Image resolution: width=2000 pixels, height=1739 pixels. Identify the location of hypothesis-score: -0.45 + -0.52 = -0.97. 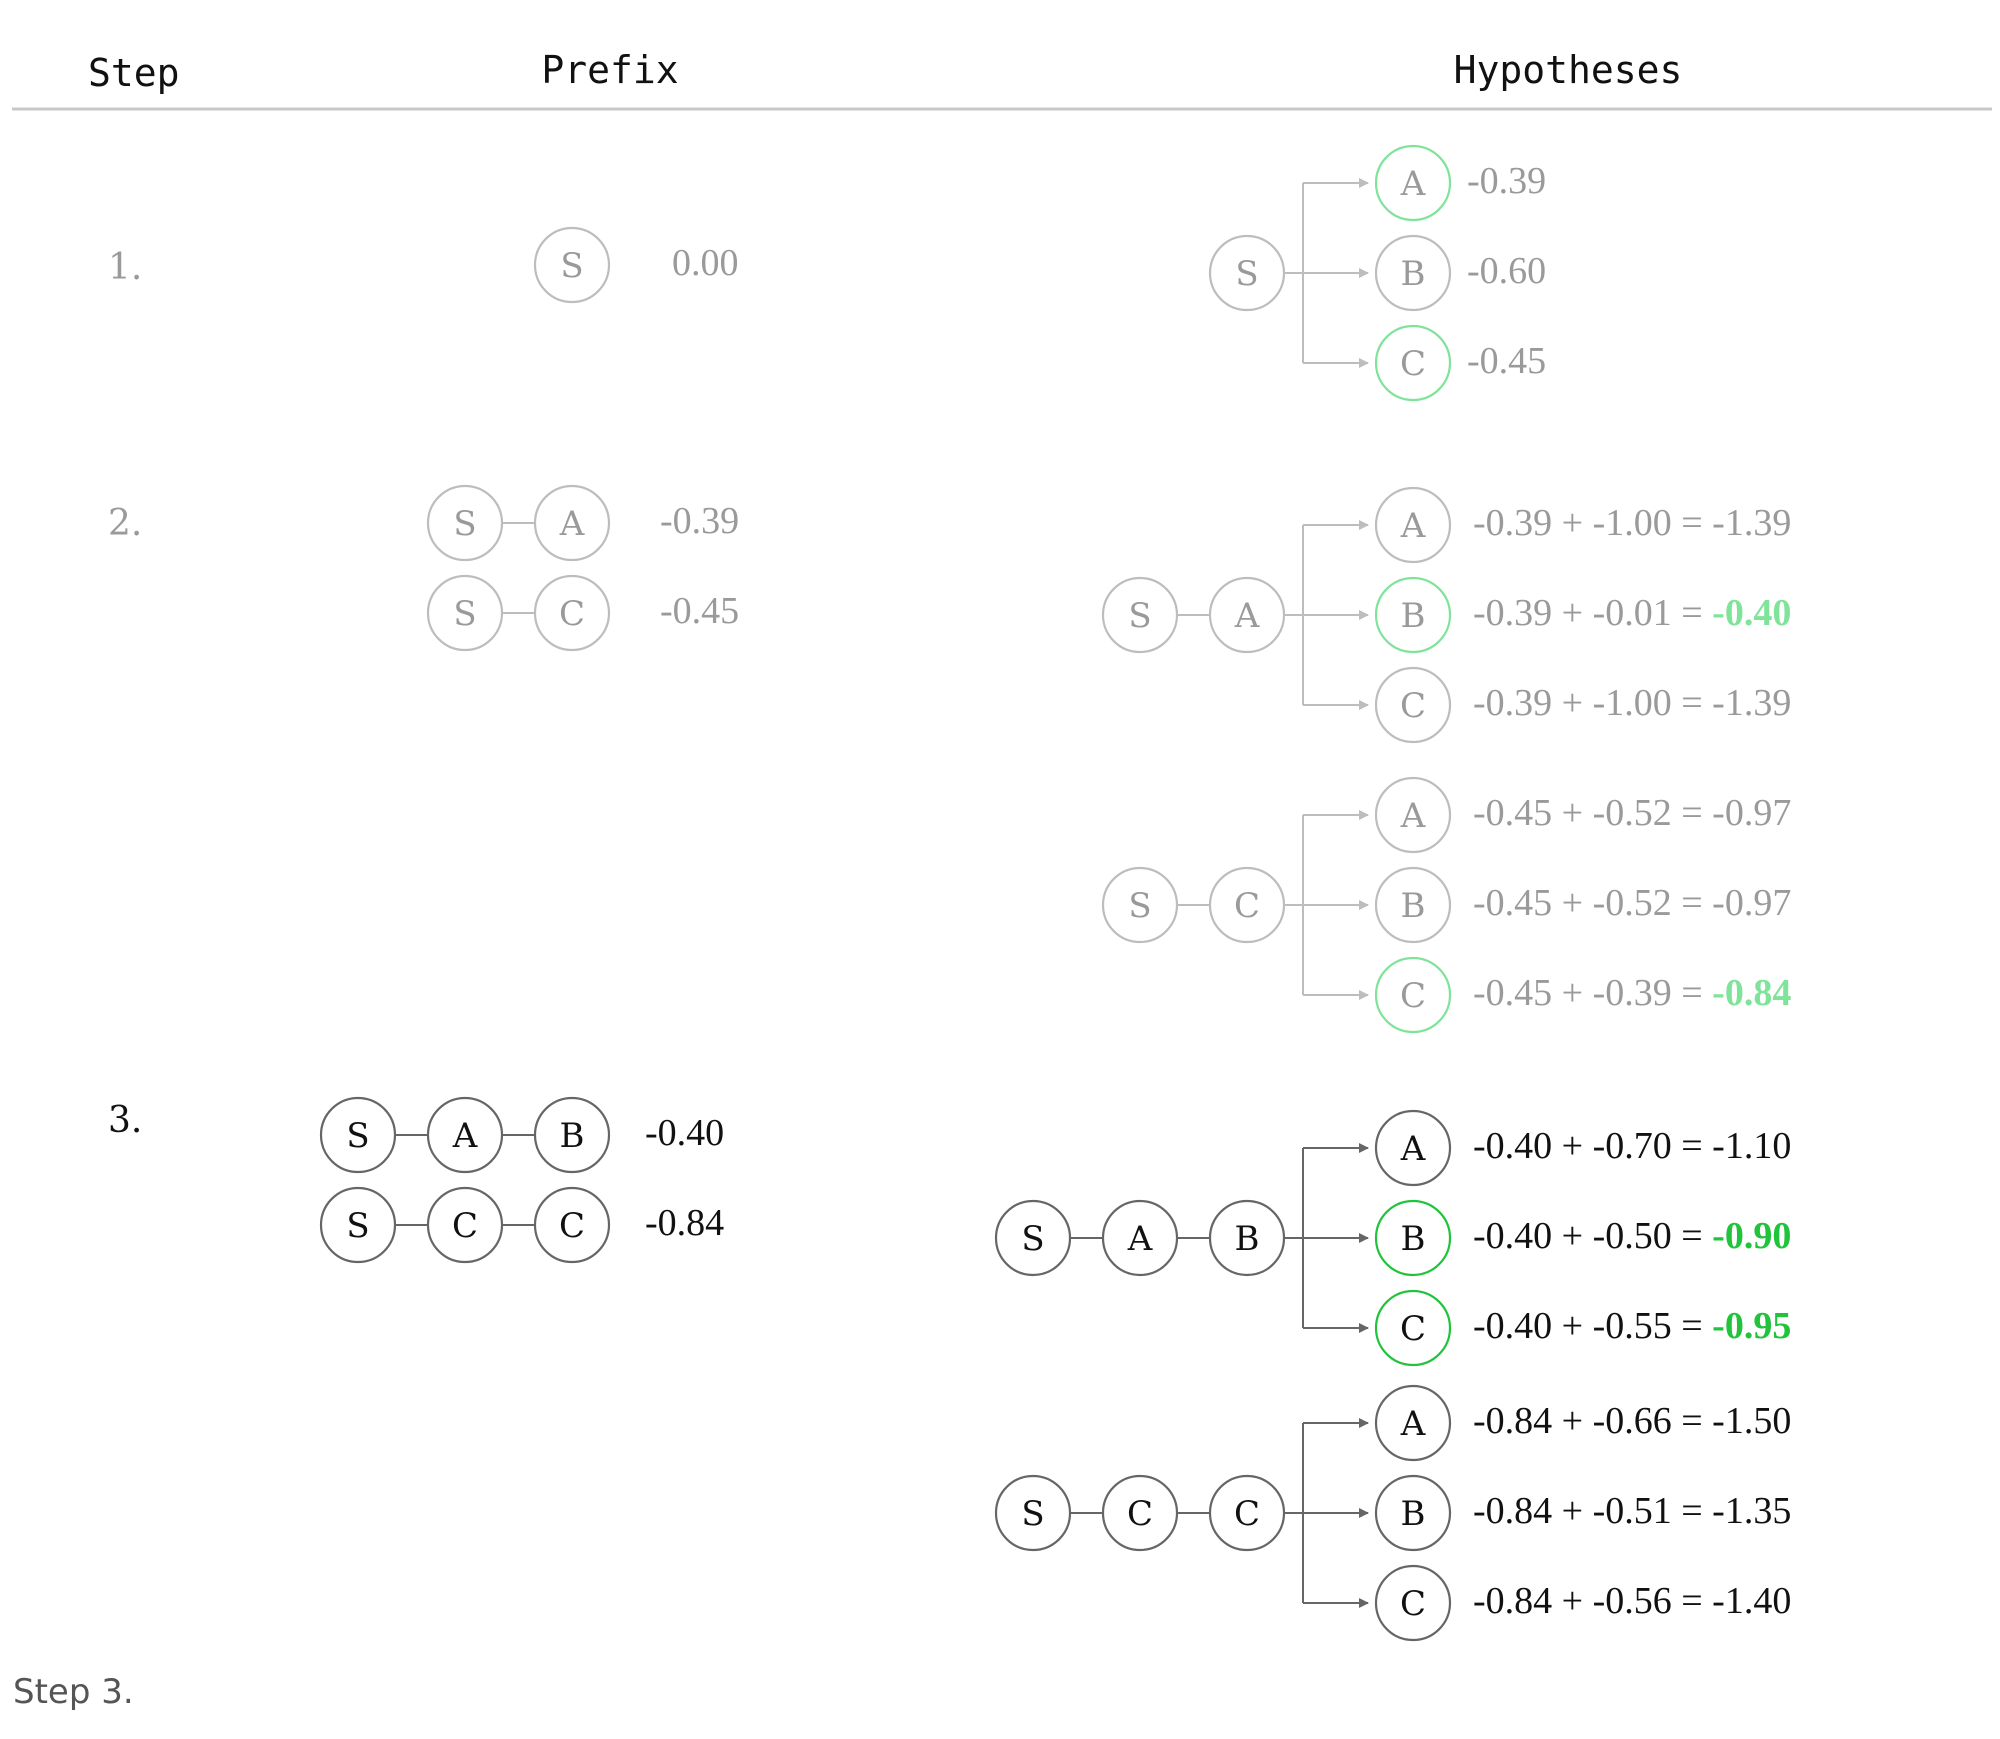
(1632, 813).